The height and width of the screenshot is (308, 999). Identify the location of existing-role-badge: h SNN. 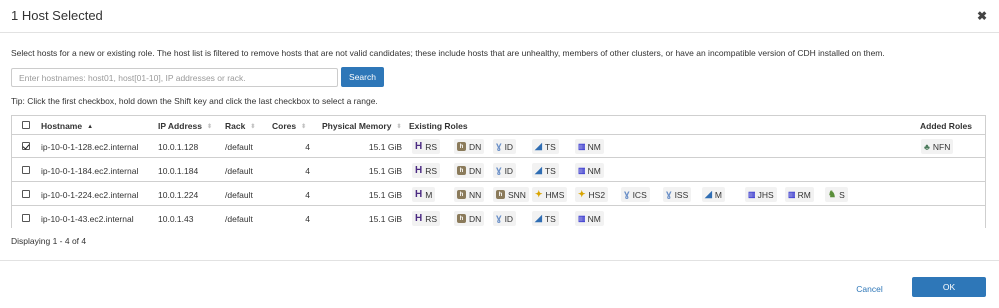
(511, 194).